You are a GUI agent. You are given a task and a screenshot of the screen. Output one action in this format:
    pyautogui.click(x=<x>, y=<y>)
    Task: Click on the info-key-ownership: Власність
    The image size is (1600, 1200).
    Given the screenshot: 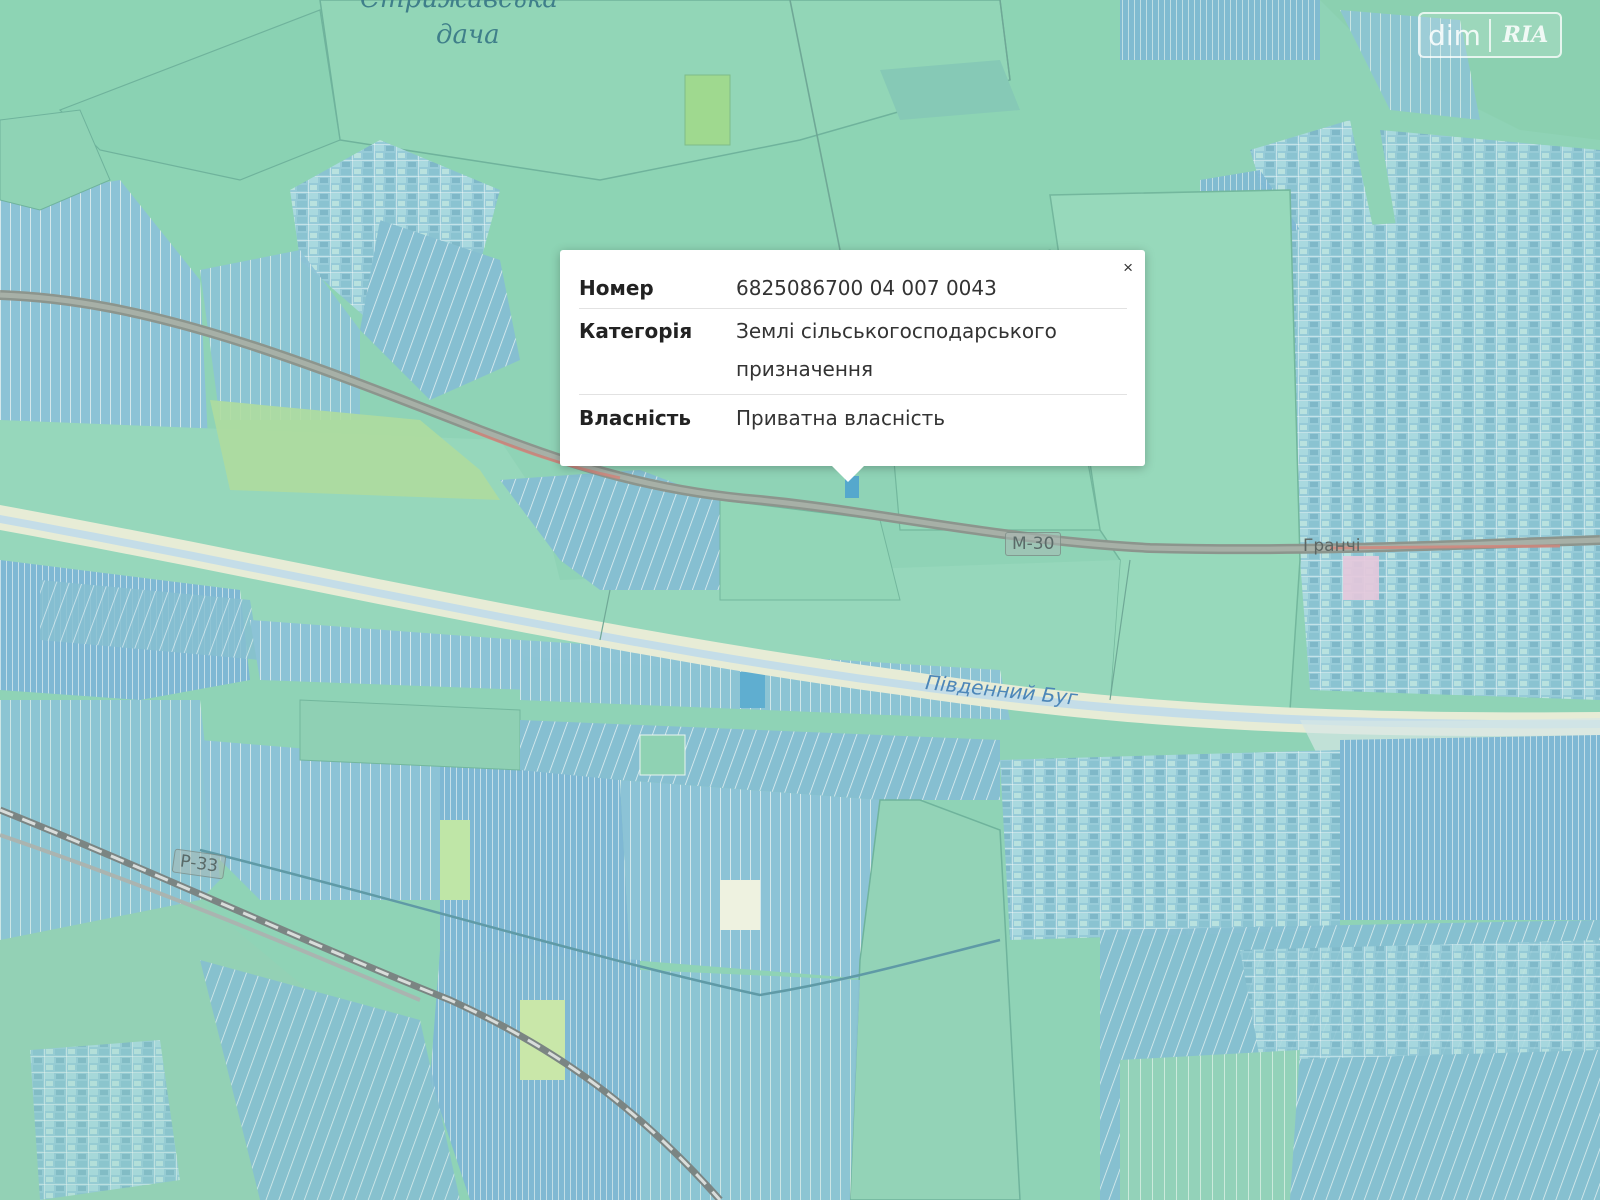 What is the action you would take?
    pyautogui.click(x=635, y=418)
    